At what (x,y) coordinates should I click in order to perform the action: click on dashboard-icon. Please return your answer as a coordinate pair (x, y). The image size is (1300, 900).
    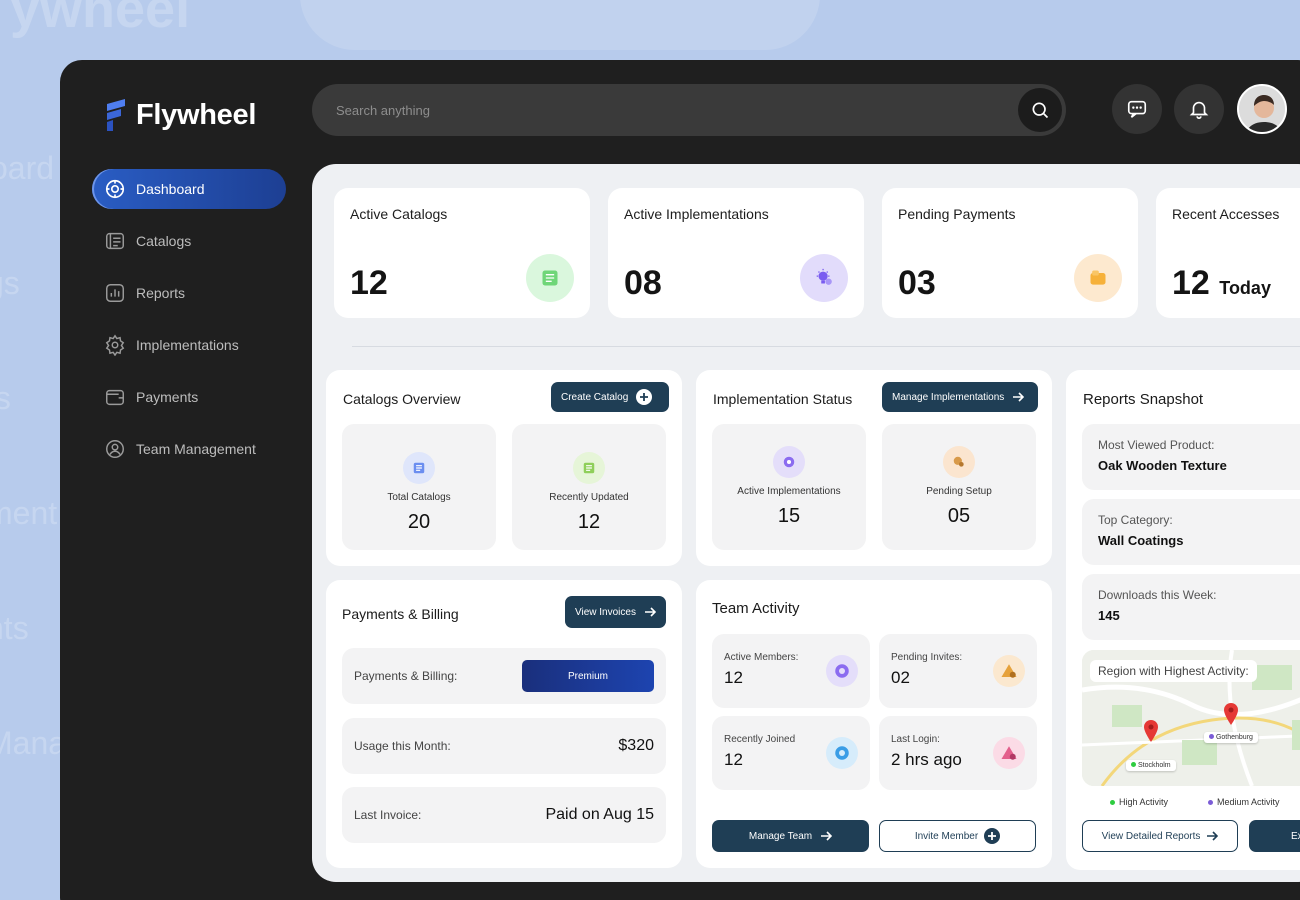
    Looking at the image, I should click on (115, 189).